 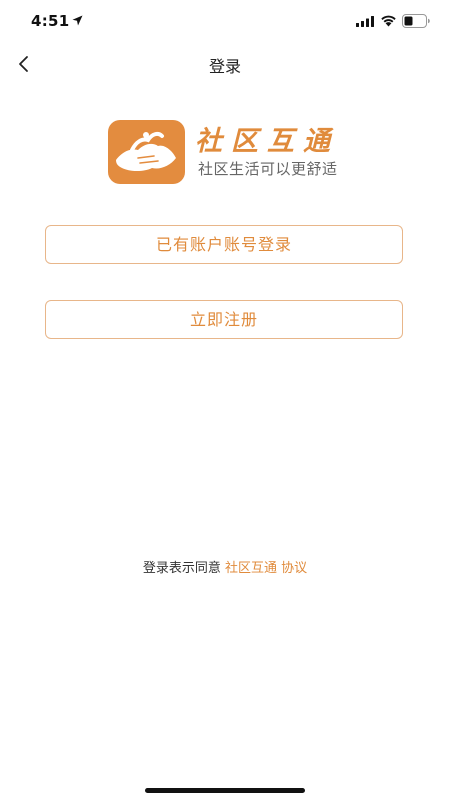 I want to click on battery-icon, so click(x=416, y=21).